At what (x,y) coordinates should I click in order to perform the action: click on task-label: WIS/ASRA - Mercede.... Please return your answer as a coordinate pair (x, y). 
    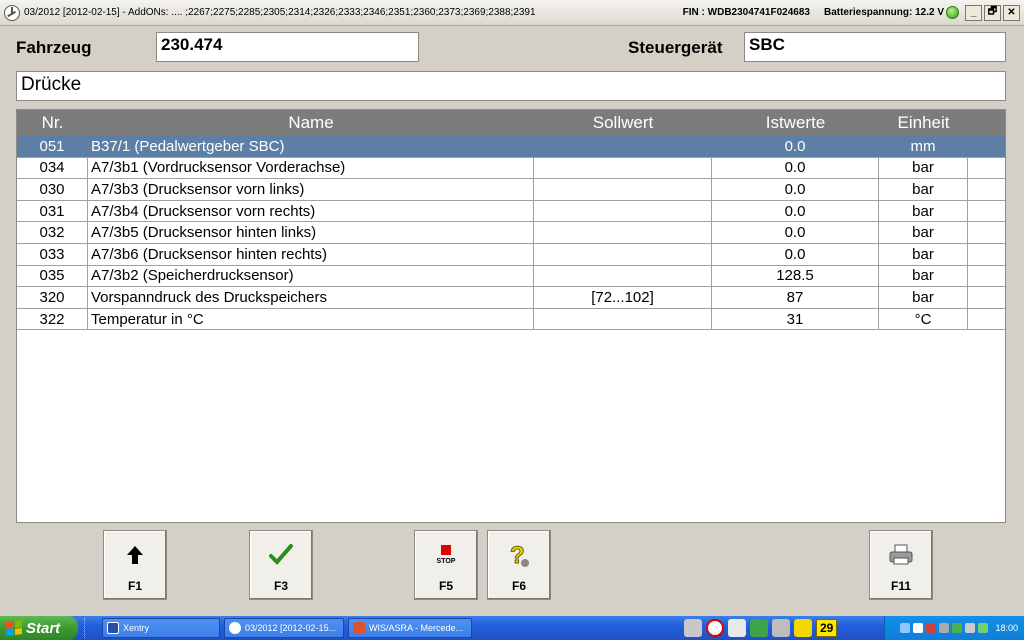
    Looking at the image, I should click on (416, 628).